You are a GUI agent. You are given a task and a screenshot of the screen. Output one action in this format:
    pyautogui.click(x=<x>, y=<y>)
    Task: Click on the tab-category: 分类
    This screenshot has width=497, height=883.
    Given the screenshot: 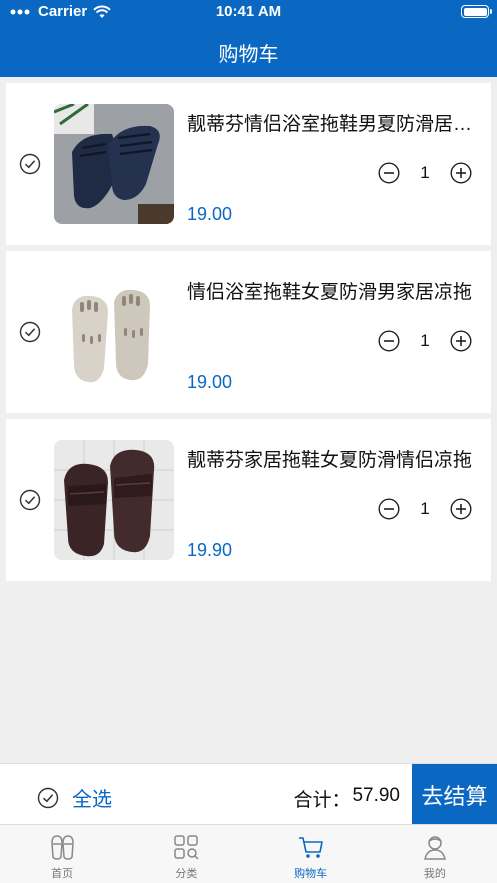 What is the action you would take?
    pyautogui.click(x=186, y=854)
    